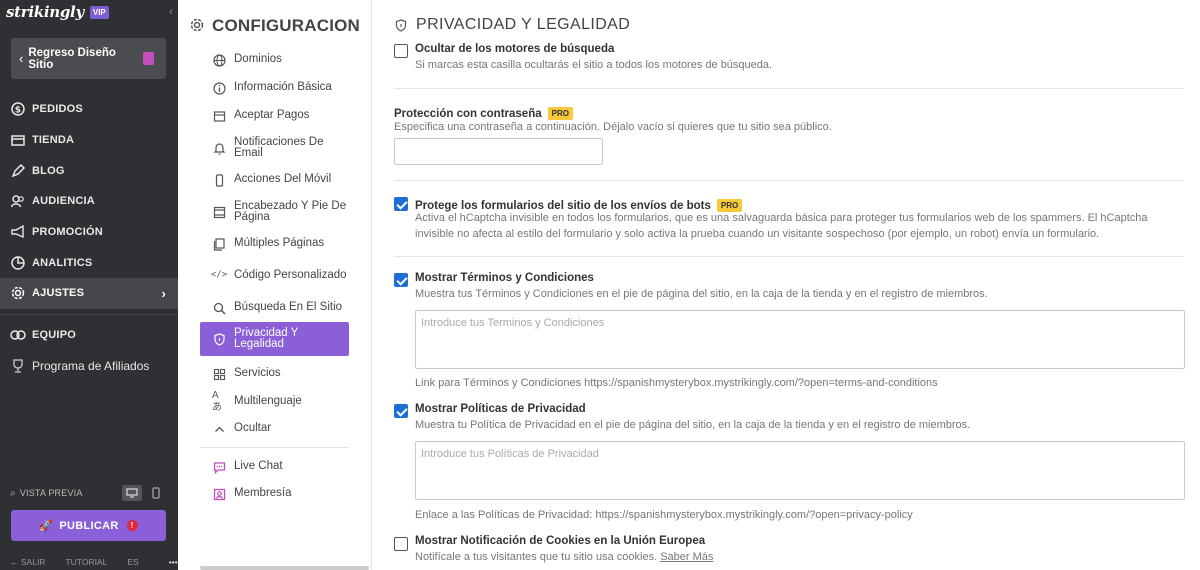 Image resolution: width=1200 pixels, height=570 pixels. Describe the element at coordinates (171, 11) in the screenshot. I see `collapse-sidebar-icon: ‹` at that location.